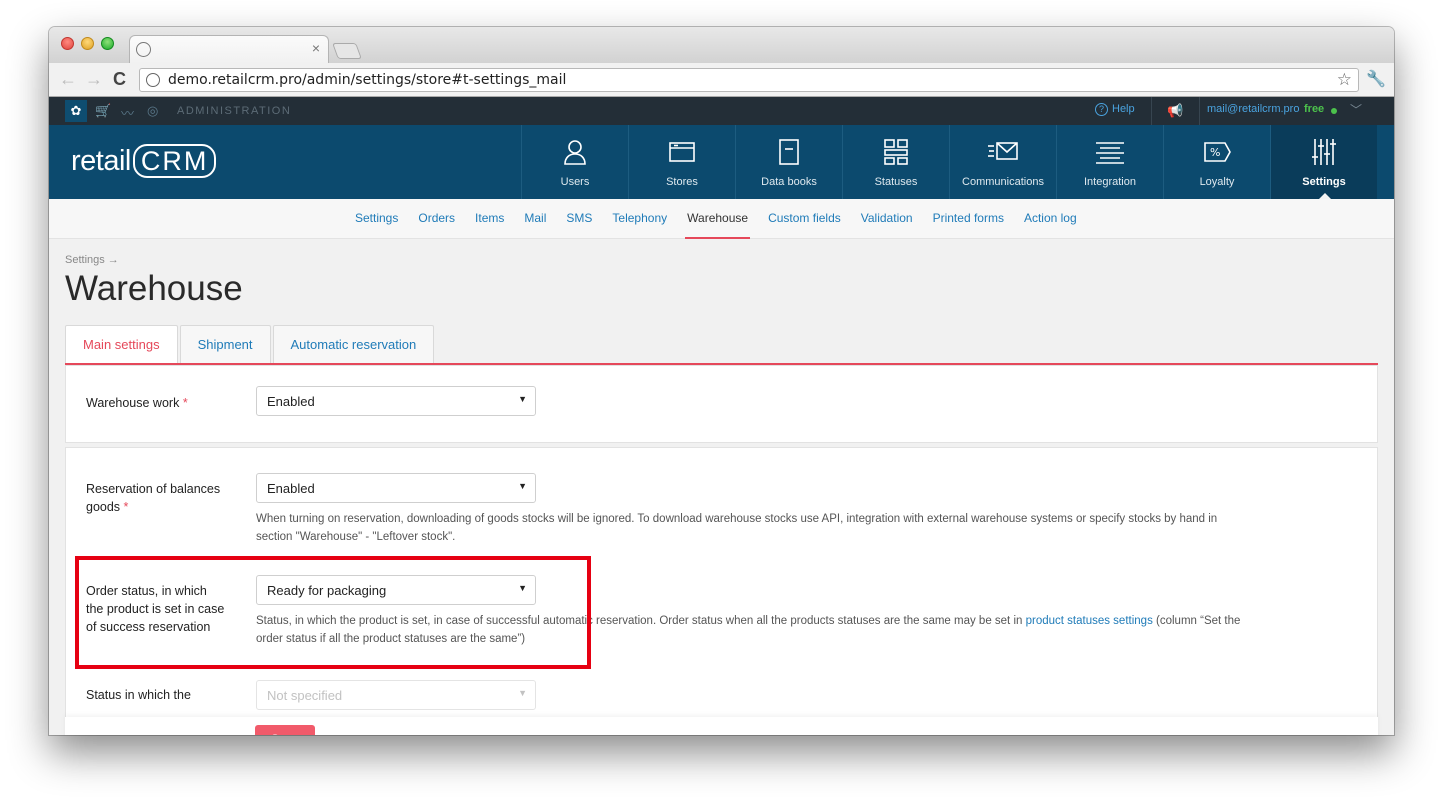 This screenshot has width=1443, height=806. I want to click on subnav-items: Items, so click(489, 218).